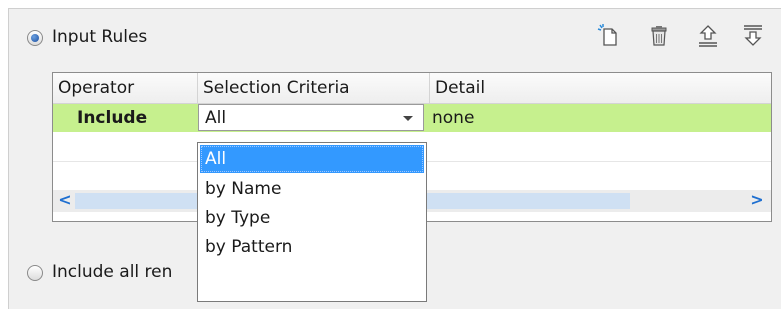 The image size is (781, 309). What do you see at coordinates (65, 201) in the screenshot?
I see `scroll-left-icon: <` at bounding box center [65, 201].